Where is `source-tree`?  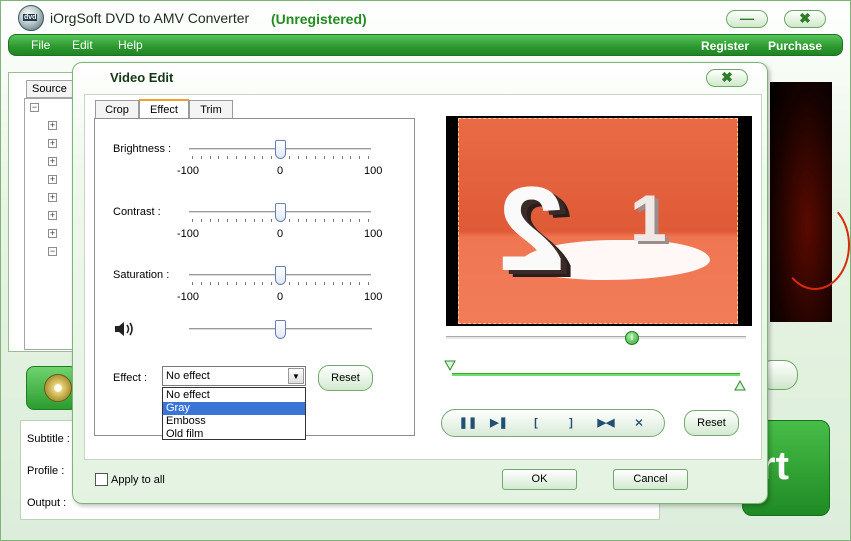 source-tree is located at coordinates (50, 224).